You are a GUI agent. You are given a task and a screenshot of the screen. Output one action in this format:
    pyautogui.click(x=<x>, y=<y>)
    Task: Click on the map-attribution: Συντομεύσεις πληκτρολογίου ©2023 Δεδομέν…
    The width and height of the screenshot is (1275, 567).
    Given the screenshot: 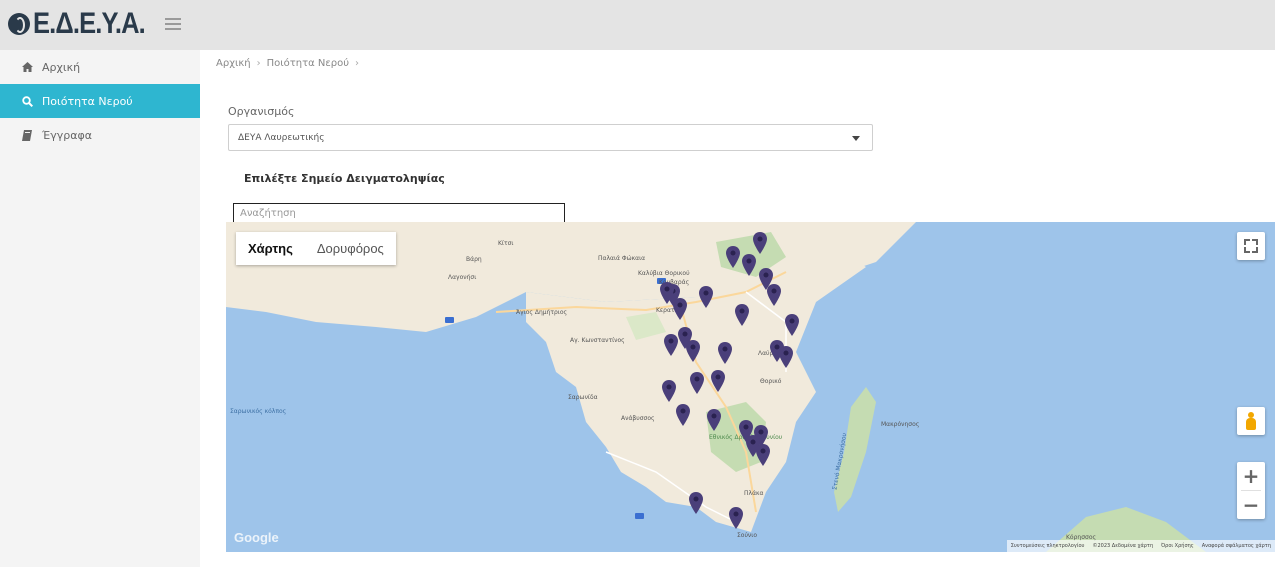 What is the action you would take?
    pyautogui.click(x=1140, y=546)
    